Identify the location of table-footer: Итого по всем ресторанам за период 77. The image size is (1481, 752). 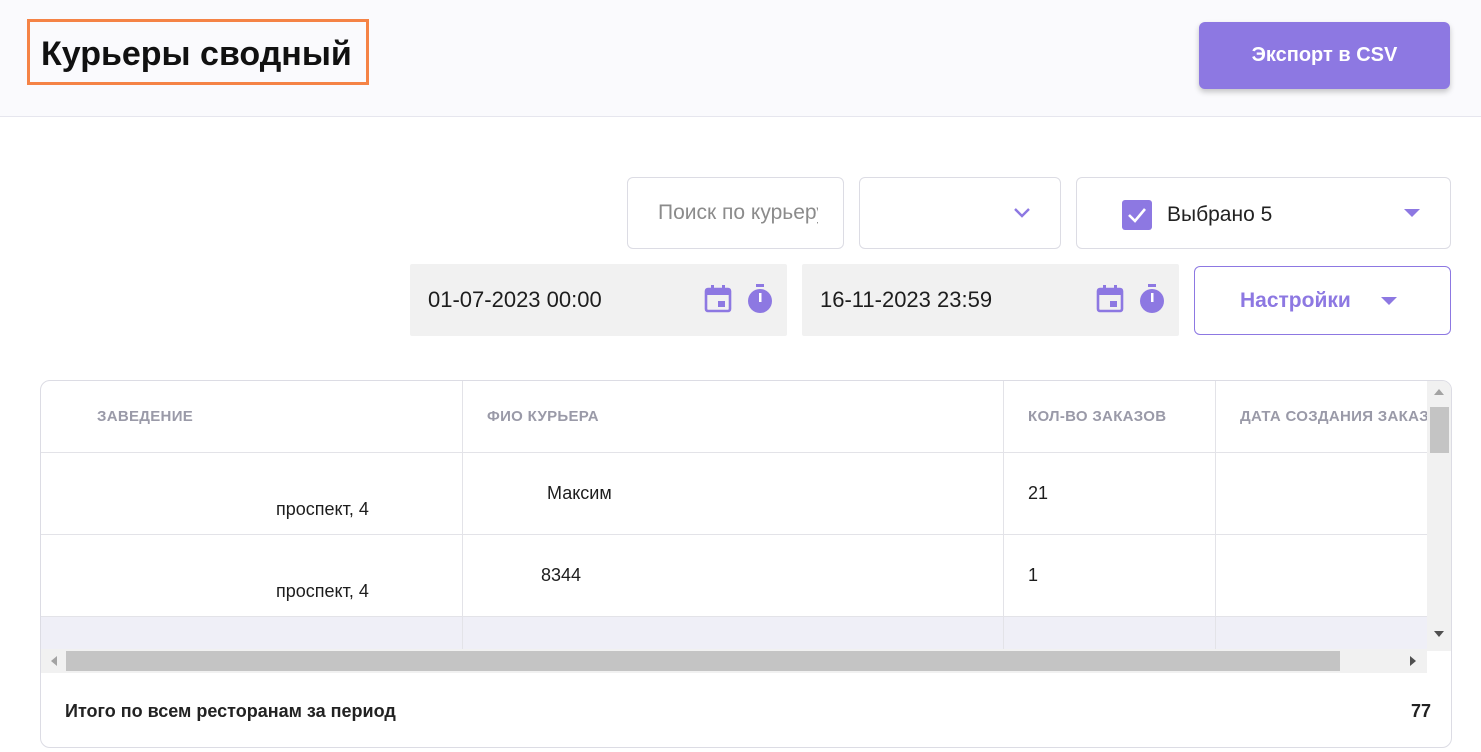
(746, 710).